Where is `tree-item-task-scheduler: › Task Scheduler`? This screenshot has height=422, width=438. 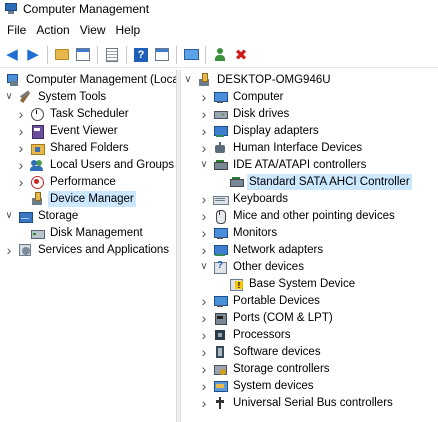
tree-item-task-scheduler: › Task Scheduler is located at coordinates (73, 113).